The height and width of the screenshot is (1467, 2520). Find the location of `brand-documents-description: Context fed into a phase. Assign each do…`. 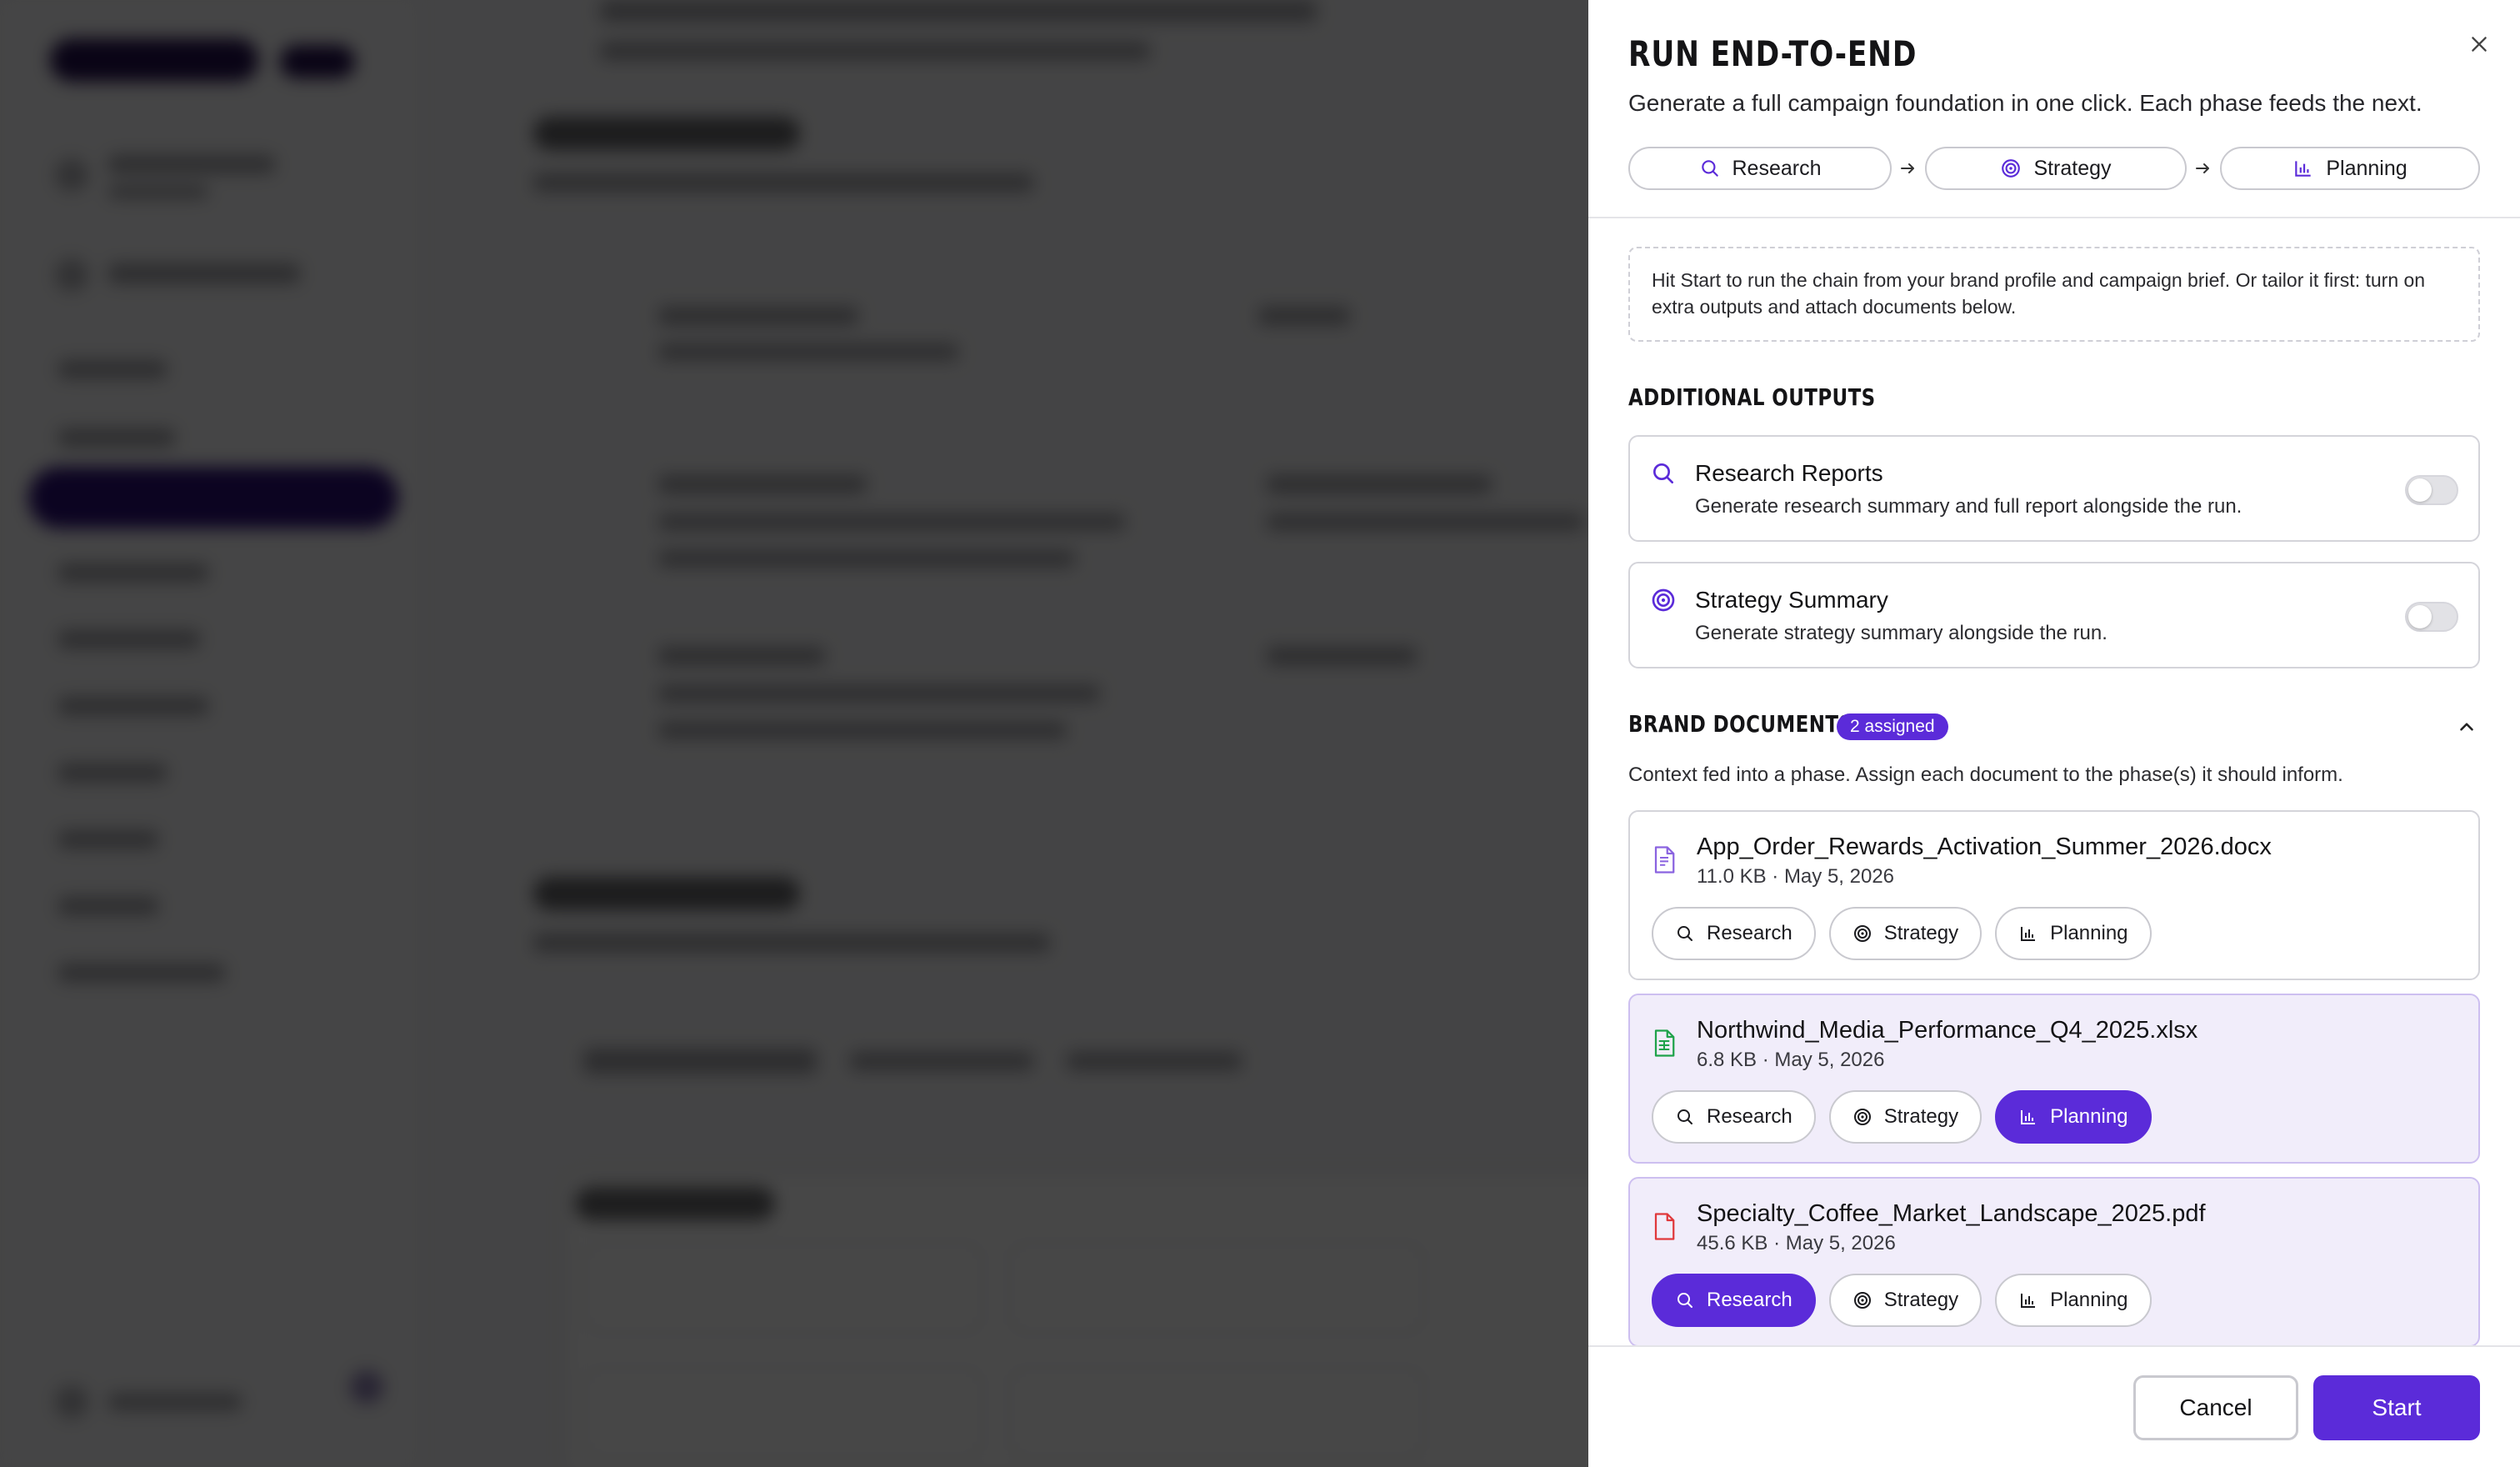

brand-documents-description: Context fed into a phase. Assign each do… is located at coordinates (1985, 775).